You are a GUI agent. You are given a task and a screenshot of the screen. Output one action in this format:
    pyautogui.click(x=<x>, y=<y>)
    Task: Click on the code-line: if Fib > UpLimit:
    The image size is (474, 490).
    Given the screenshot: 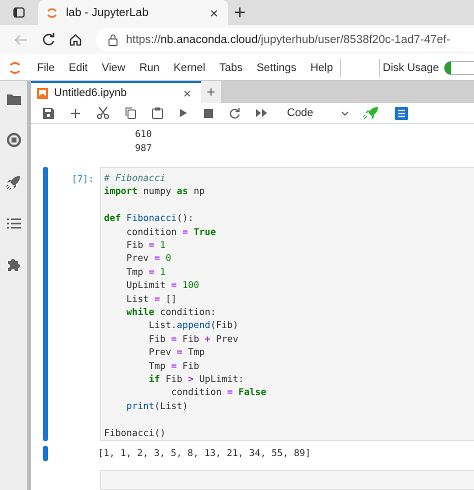 What is the action you would take?
    pyautogui.click(x=196, y=379)
    